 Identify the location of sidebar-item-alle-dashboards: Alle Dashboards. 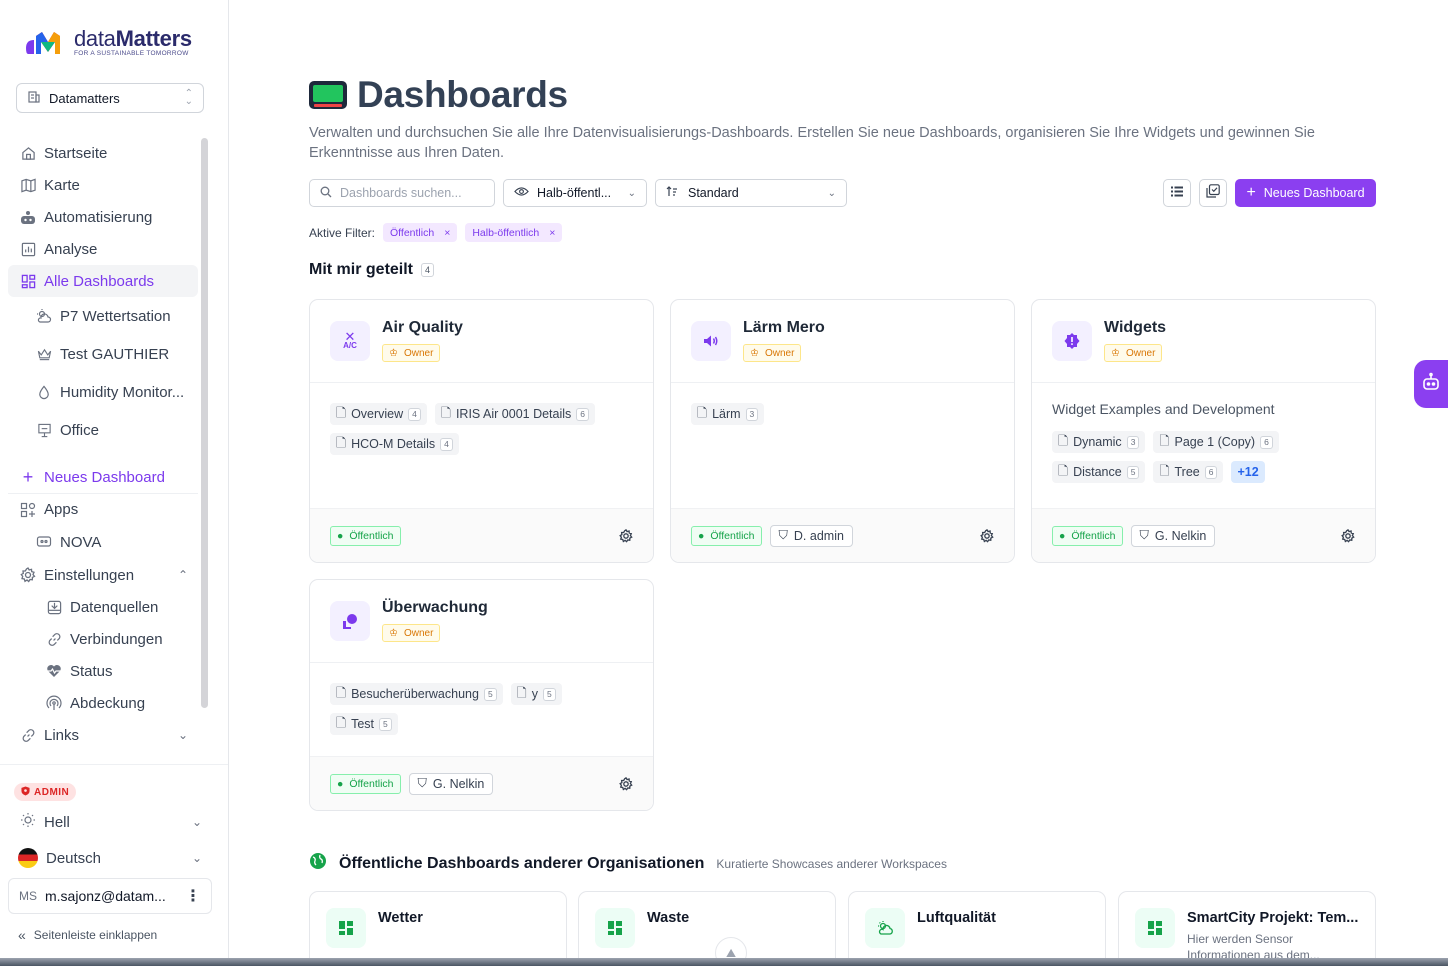
(103, 281).